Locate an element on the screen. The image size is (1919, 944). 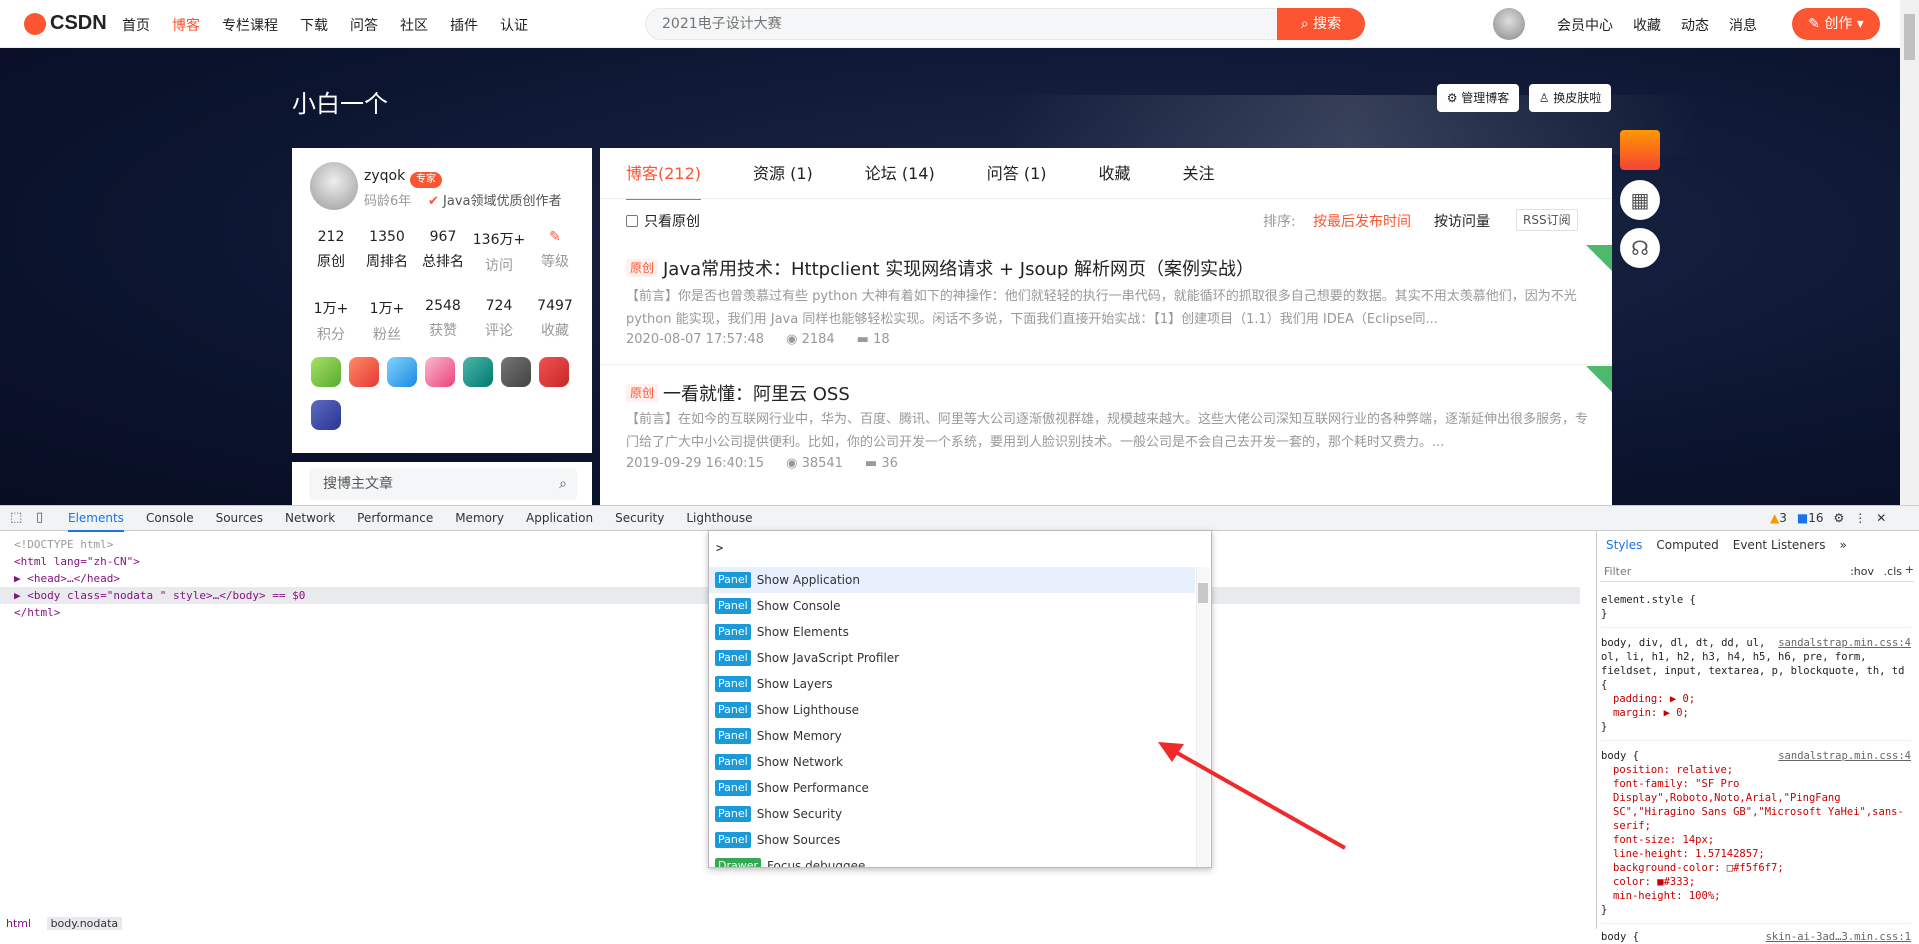
rss-button: RSS订阅 is located at coordinates (1547, 220).